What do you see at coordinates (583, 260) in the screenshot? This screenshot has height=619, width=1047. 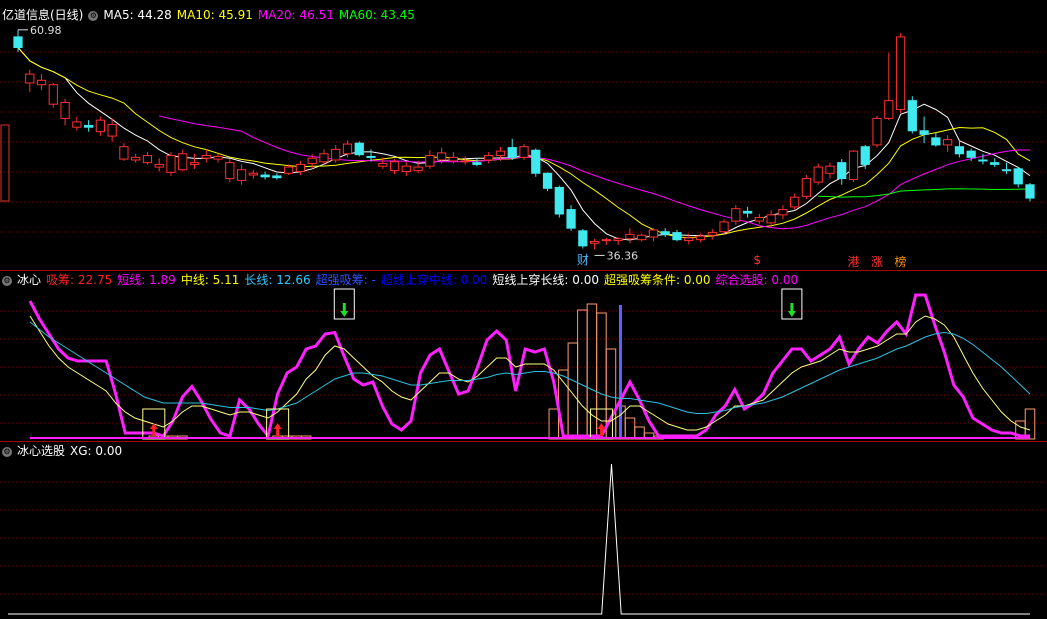 I see `event-marker: 财` at bounding box center [583, 260].